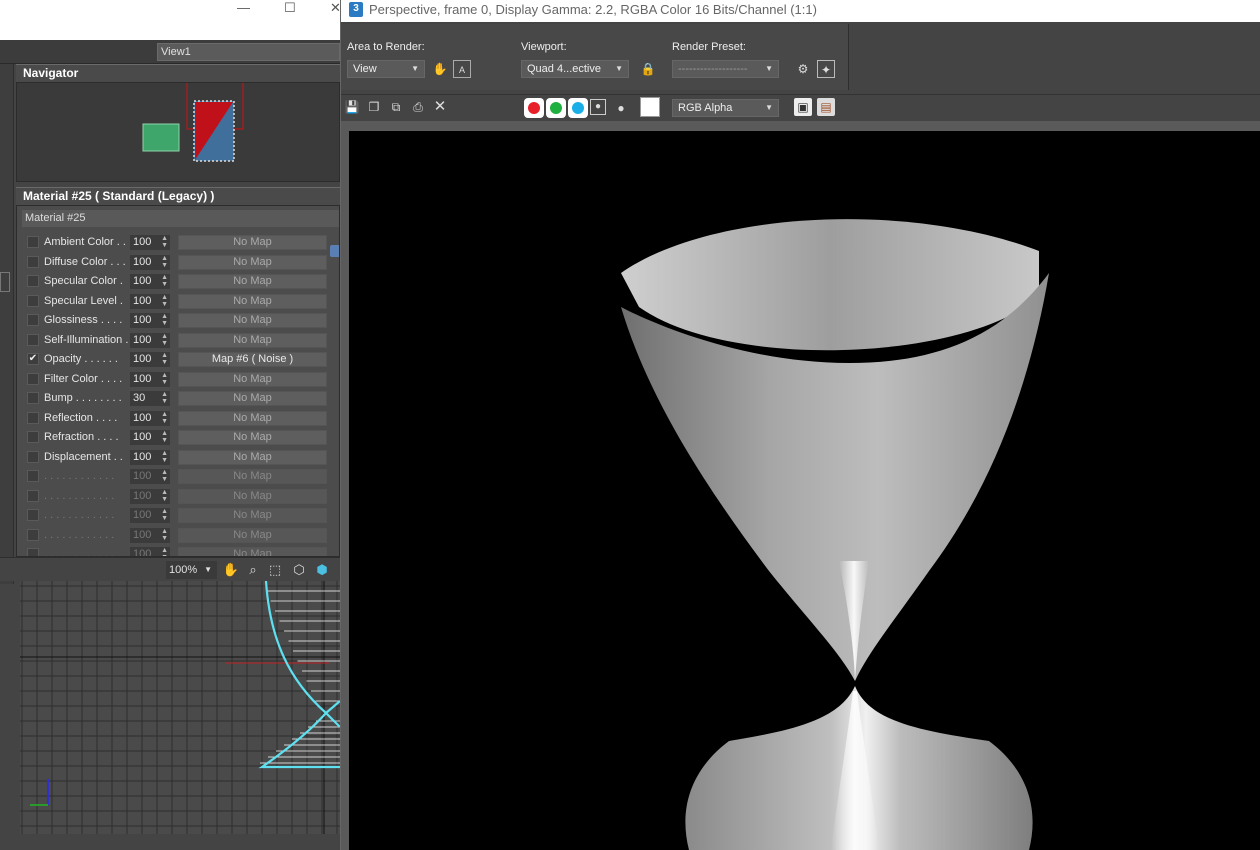 The image size is (1260, 850). I want to click on zoom-extents-selected-icon: ⬢, so click(322, 570).